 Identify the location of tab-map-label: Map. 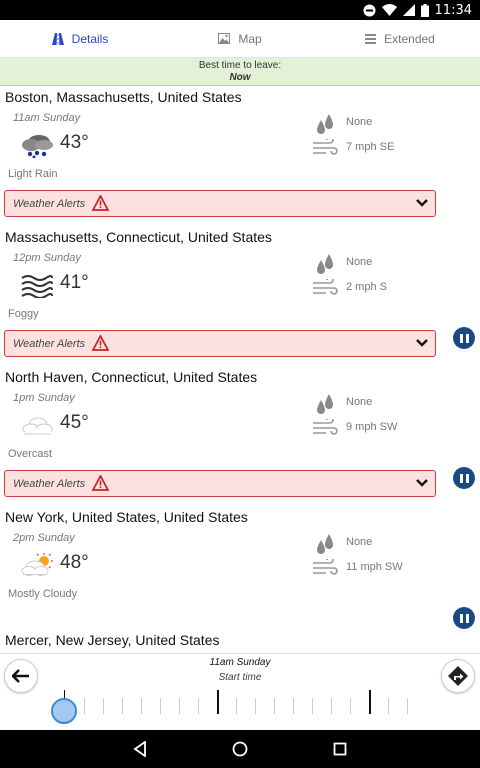
(250, 38).